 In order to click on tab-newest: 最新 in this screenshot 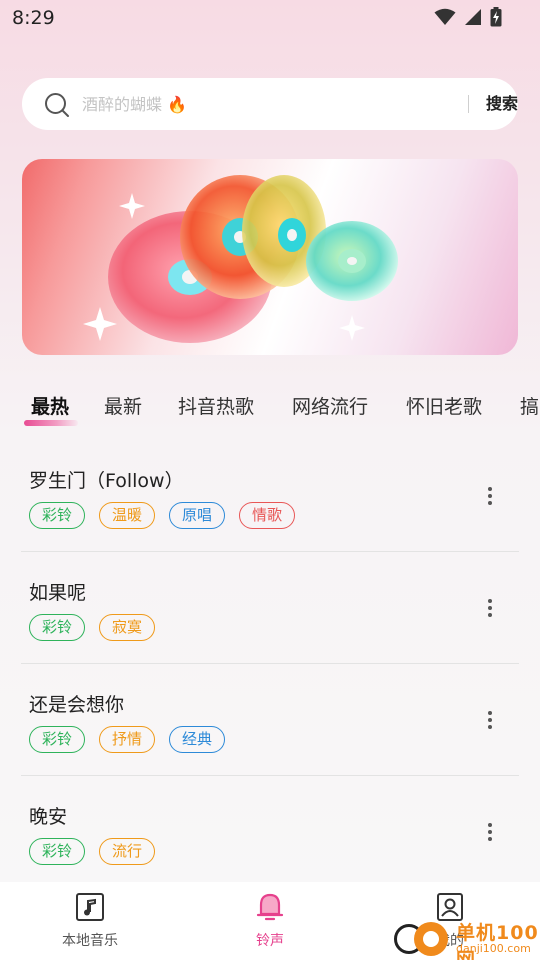, I will do `click(123, 405)`.